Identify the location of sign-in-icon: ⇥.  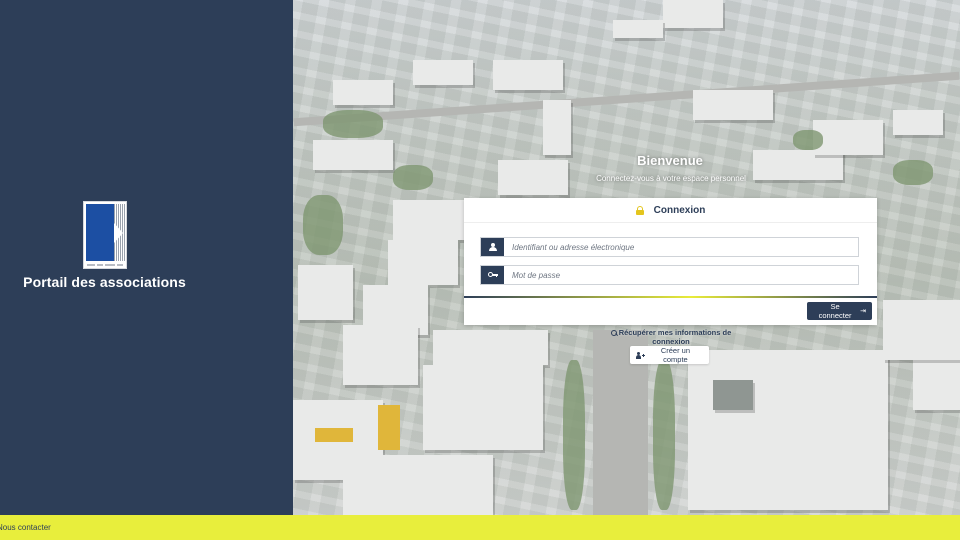
(863, 311).